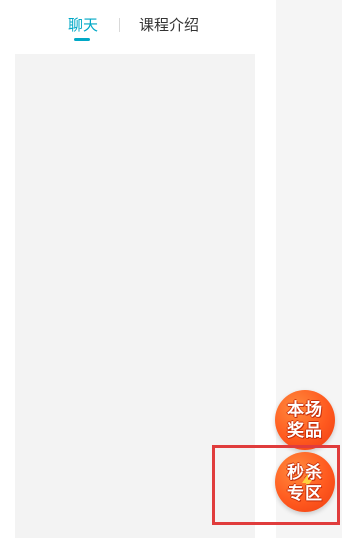 The width and height of the screenshot is (342, 538). Describe the element at coordinates (83, 26) in the screenshot. I see `tab-chat: 聊天` at that location.